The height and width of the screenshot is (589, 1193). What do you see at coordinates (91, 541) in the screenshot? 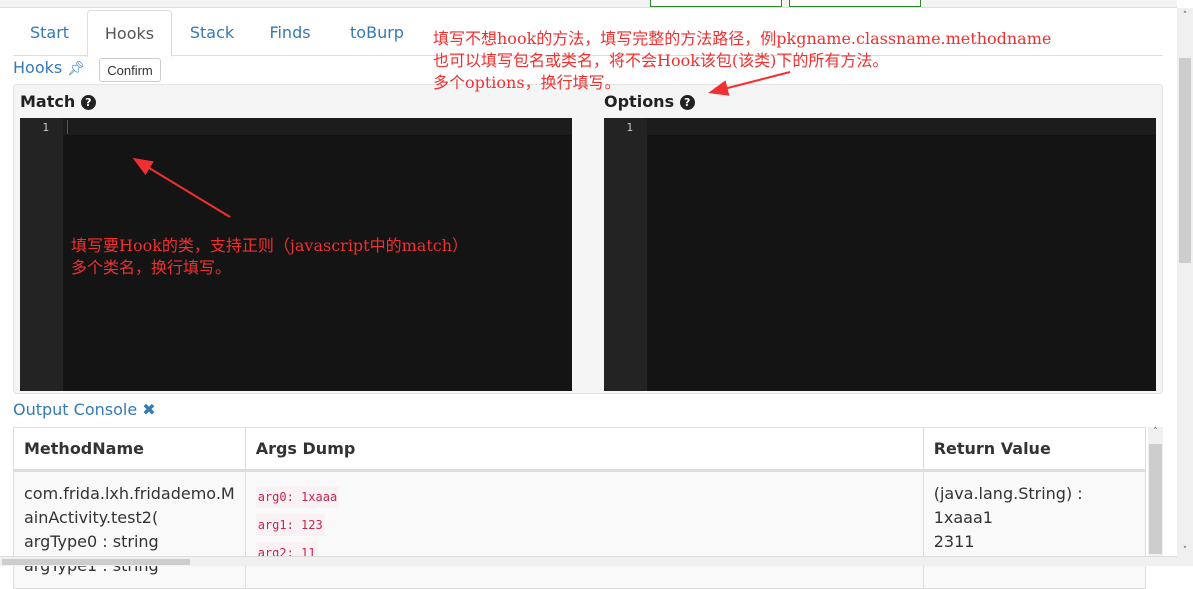
I see `cell-line: argType0 : string` at bounding box center [91, 541].